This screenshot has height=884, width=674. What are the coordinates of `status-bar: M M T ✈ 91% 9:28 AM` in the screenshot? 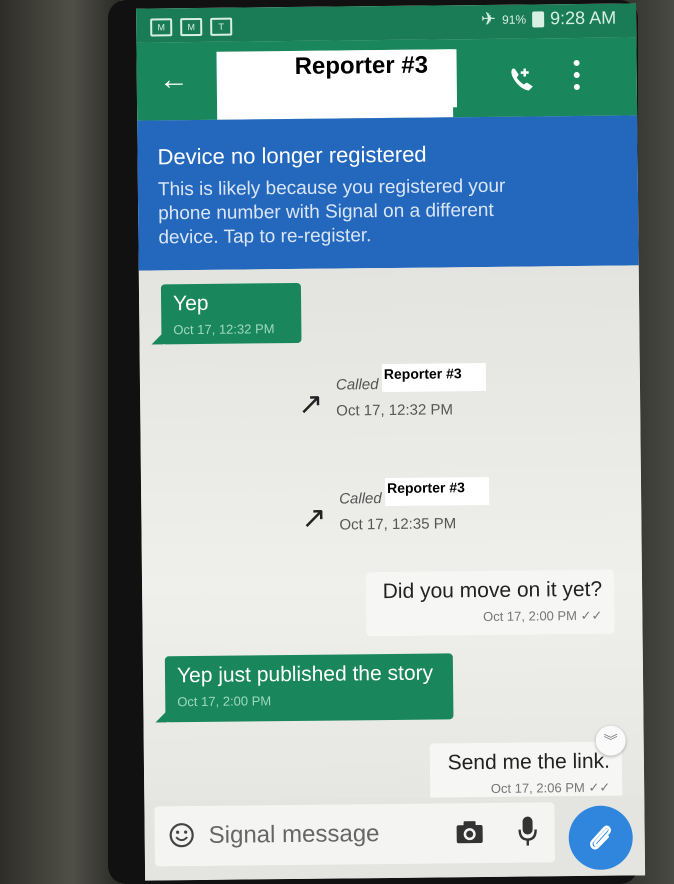 It's located at (386, 23).